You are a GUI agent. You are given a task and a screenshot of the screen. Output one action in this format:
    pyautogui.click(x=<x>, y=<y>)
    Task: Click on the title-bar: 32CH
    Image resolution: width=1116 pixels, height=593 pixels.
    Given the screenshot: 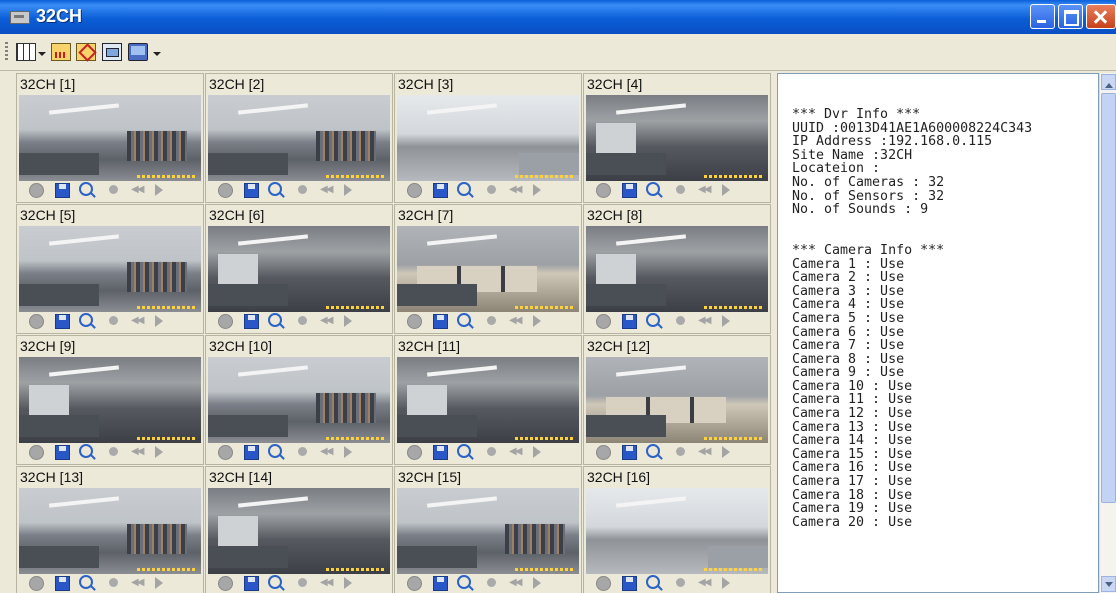 What is the action you would take?
    pyautogui.click(x=558, y=17)
    